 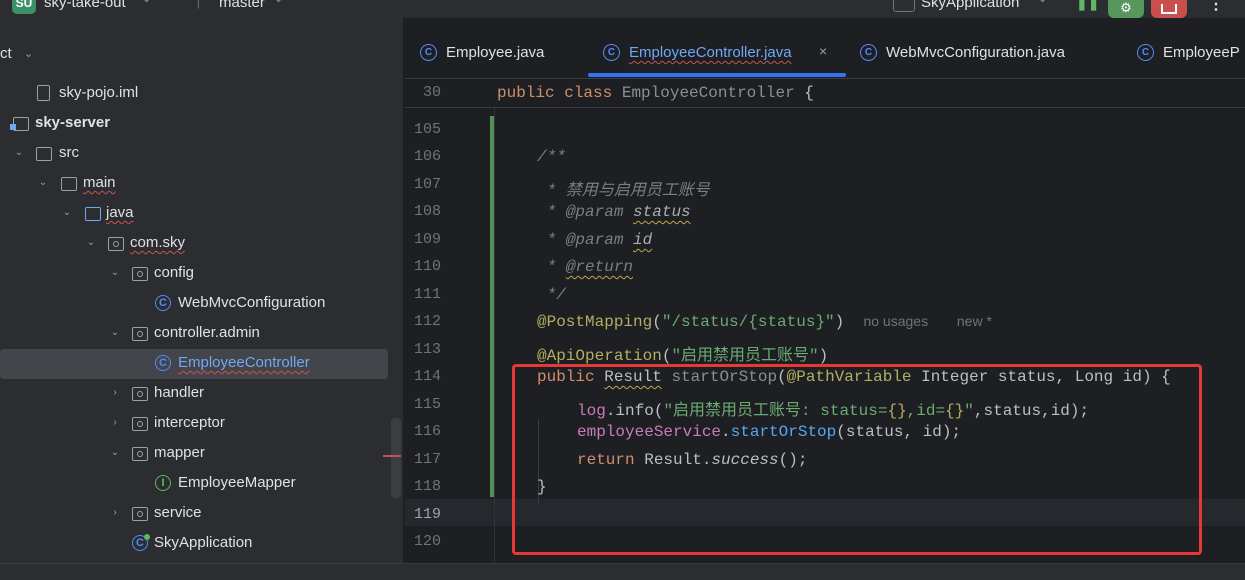 What do you see at coordinates (194, 454) in the screenshot?
I see `tree-item: ⌄ mapper` at bounding box center [194, 454].